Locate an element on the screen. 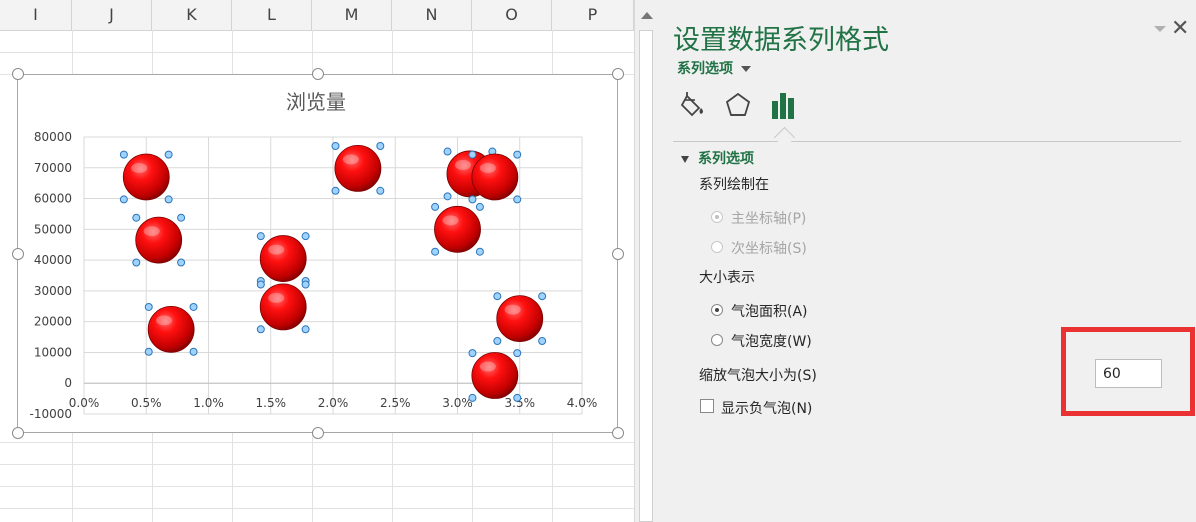  section-series-options: 系列选项 is located at coordinates (717, 158).